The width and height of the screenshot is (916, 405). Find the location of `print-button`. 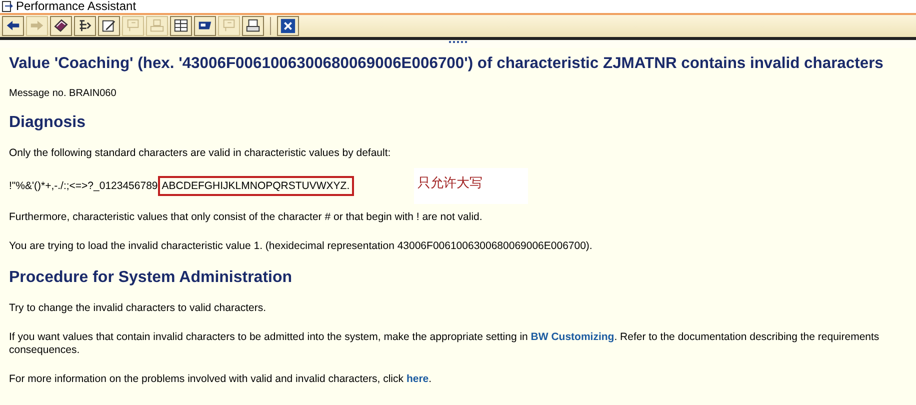

print-button is located at coordinates (253, 26).